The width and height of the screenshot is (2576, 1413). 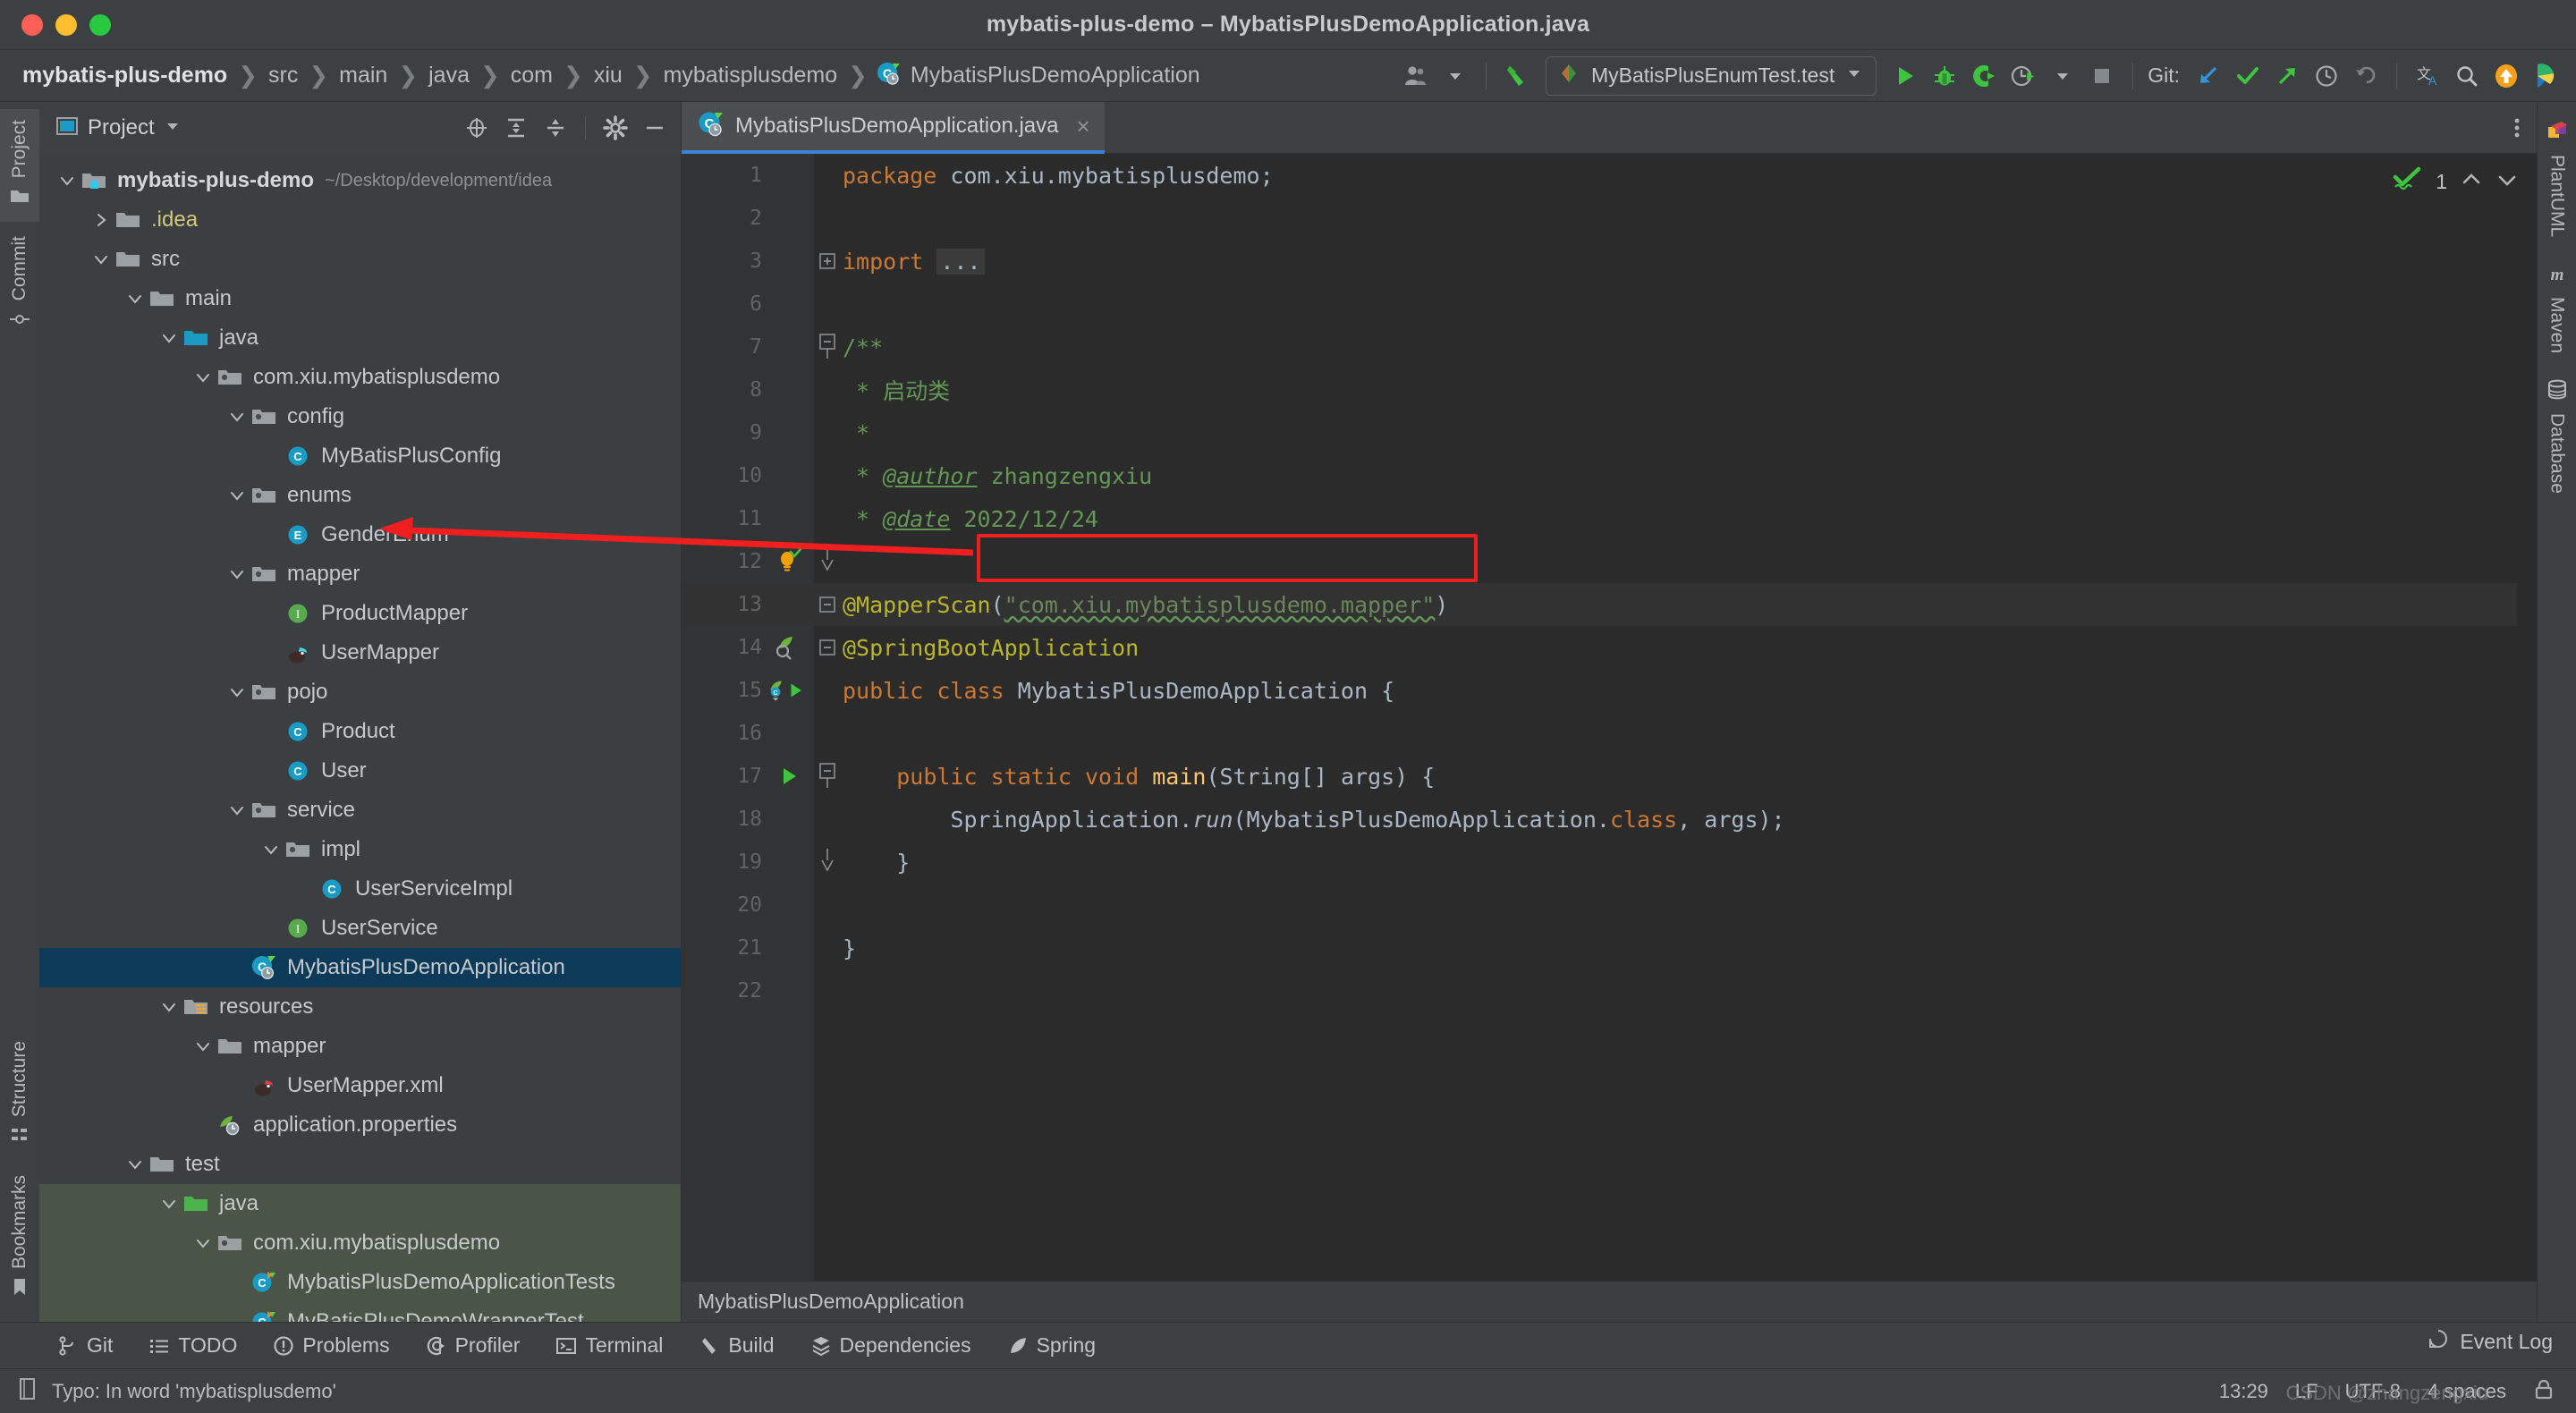 What do you see at coordinates (788, 561) in the screenshot?
I see `intention-bulb-icon` at bounding box center [788, 561].